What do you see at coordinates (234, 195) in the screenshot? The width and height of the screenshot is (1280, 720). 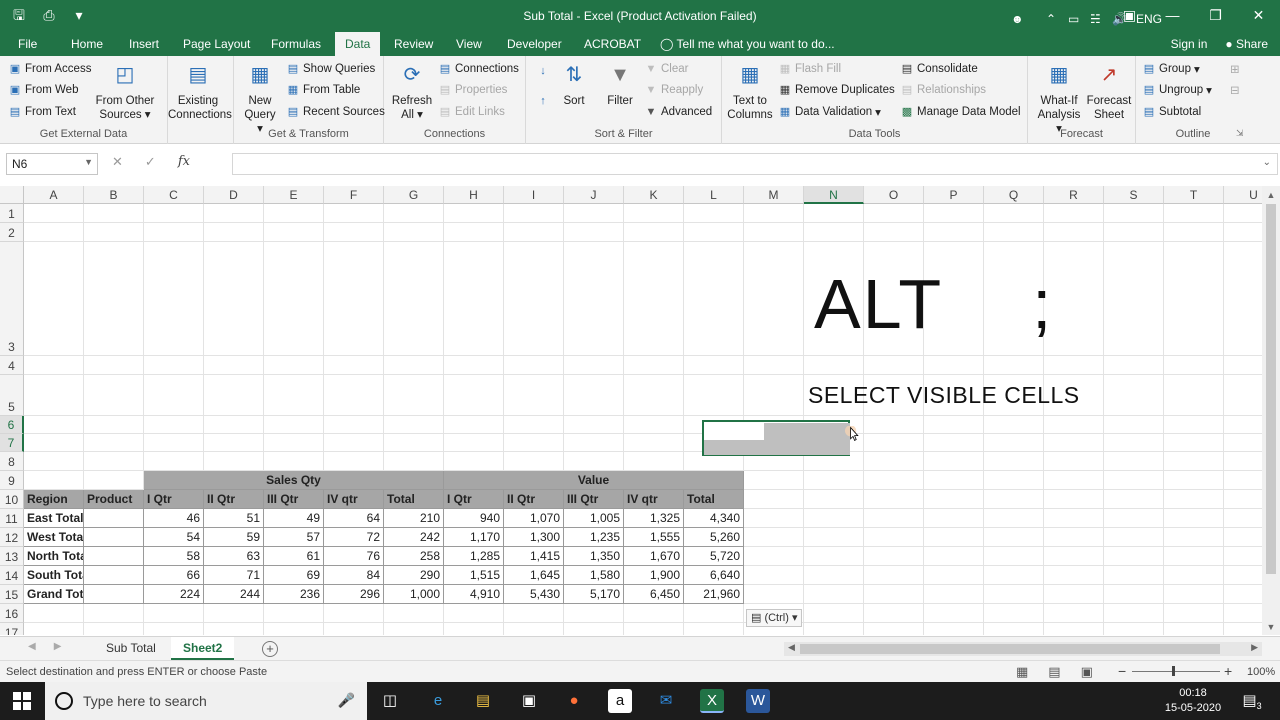 I see `column-header: D` at bounding box center [234, 195].